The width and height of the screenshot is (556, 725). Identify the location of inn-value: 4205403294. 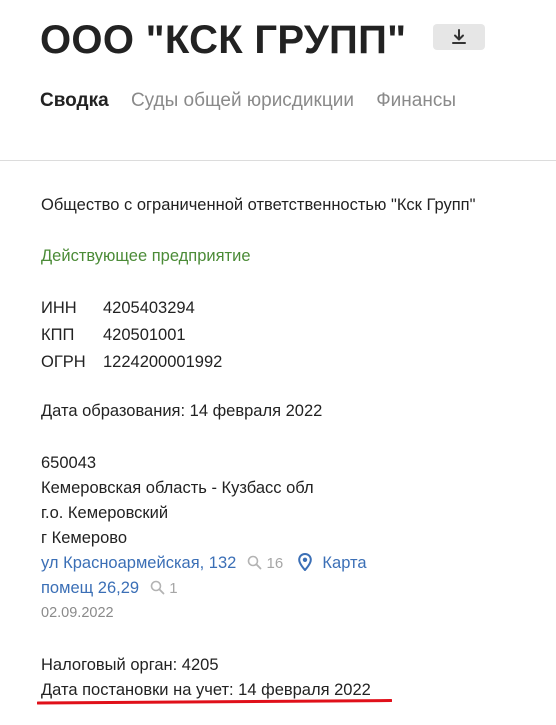
(149, 308).